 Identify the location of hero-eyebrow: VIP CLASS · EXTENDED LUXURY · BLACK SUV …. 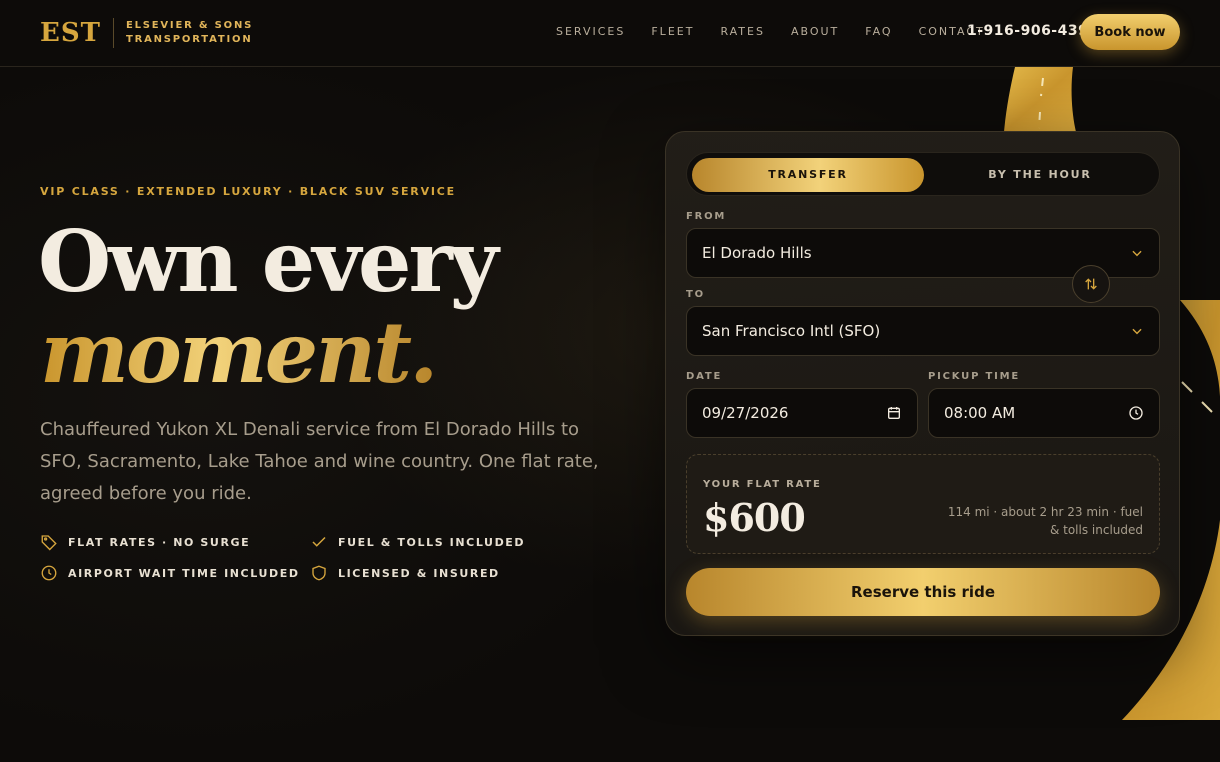
(248, 191).